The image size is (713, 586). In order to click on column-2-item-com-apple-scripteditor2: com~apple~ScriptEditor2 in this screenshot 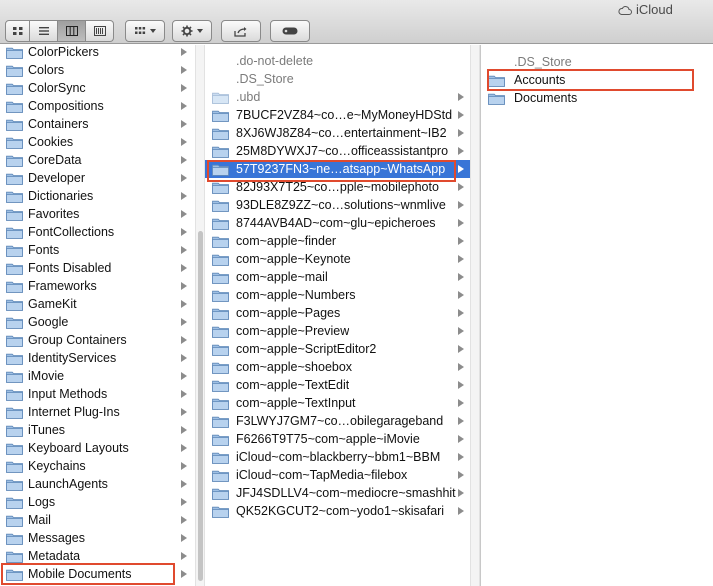, I will do `click(337, 349)`.